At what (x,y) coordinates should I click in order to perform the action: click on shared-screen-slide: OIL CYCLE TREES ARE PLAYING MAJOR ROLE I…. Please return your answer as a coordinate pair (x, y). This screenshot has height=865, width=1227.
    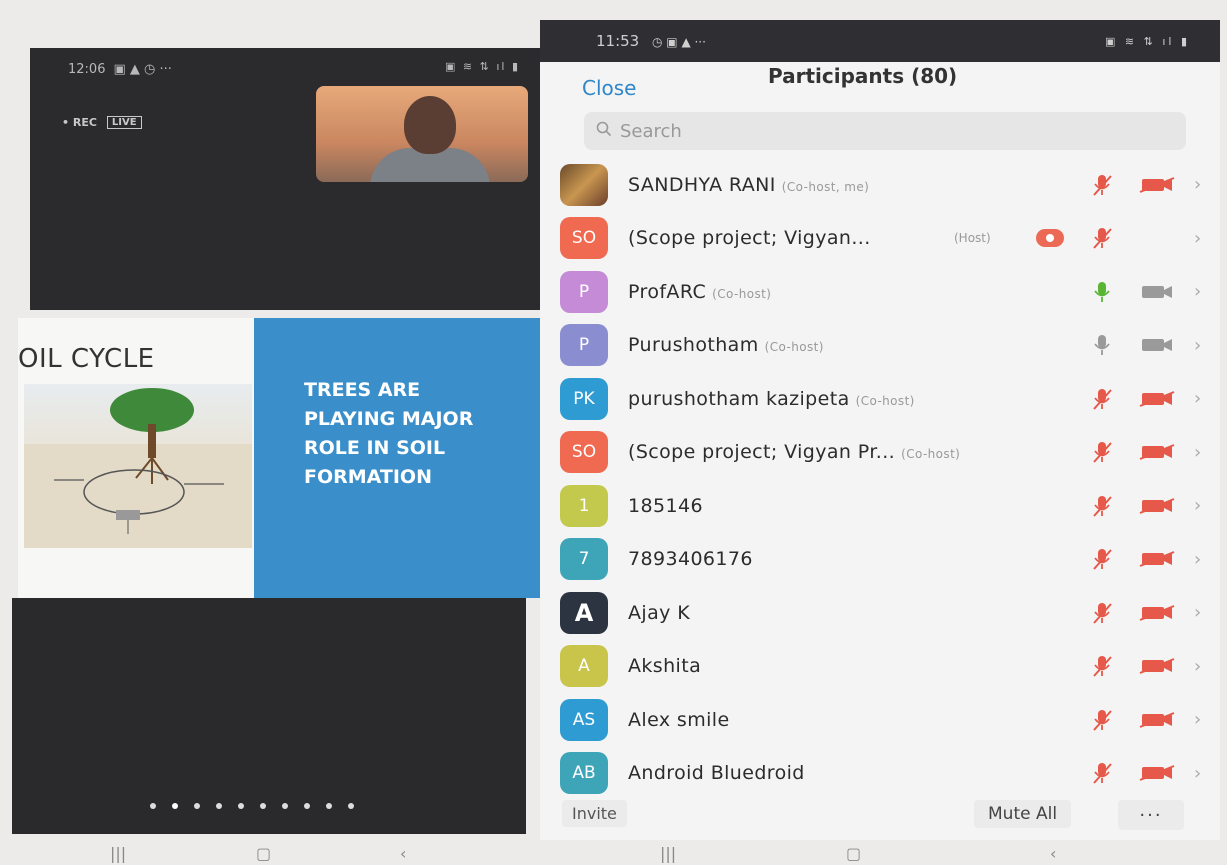
    Looking at the image, I should click on (279, 458).